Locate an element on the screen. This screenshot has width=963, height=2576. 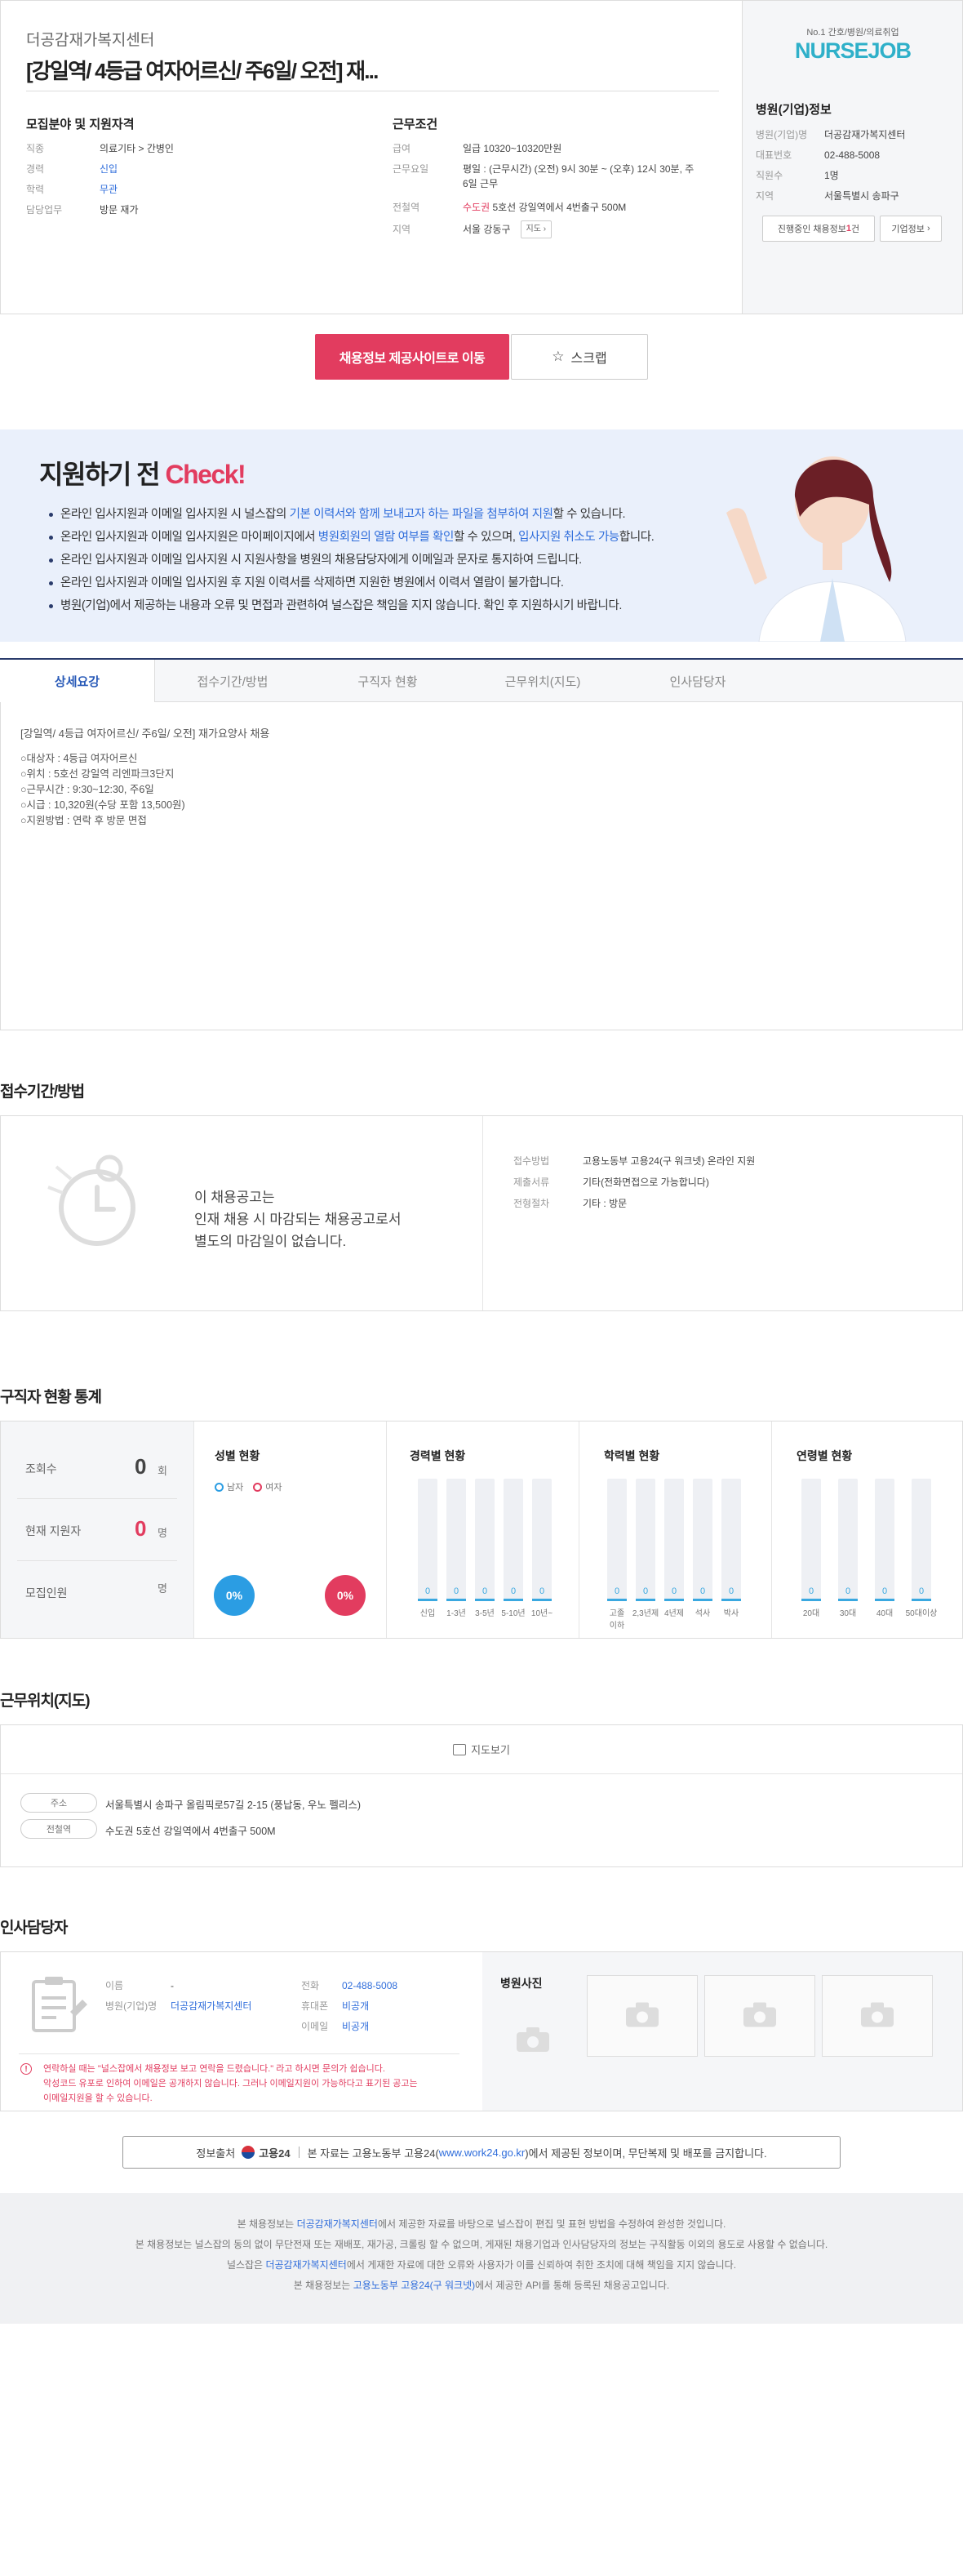
tab-manager: 인사담당자 is located at coordinates (697, 681).